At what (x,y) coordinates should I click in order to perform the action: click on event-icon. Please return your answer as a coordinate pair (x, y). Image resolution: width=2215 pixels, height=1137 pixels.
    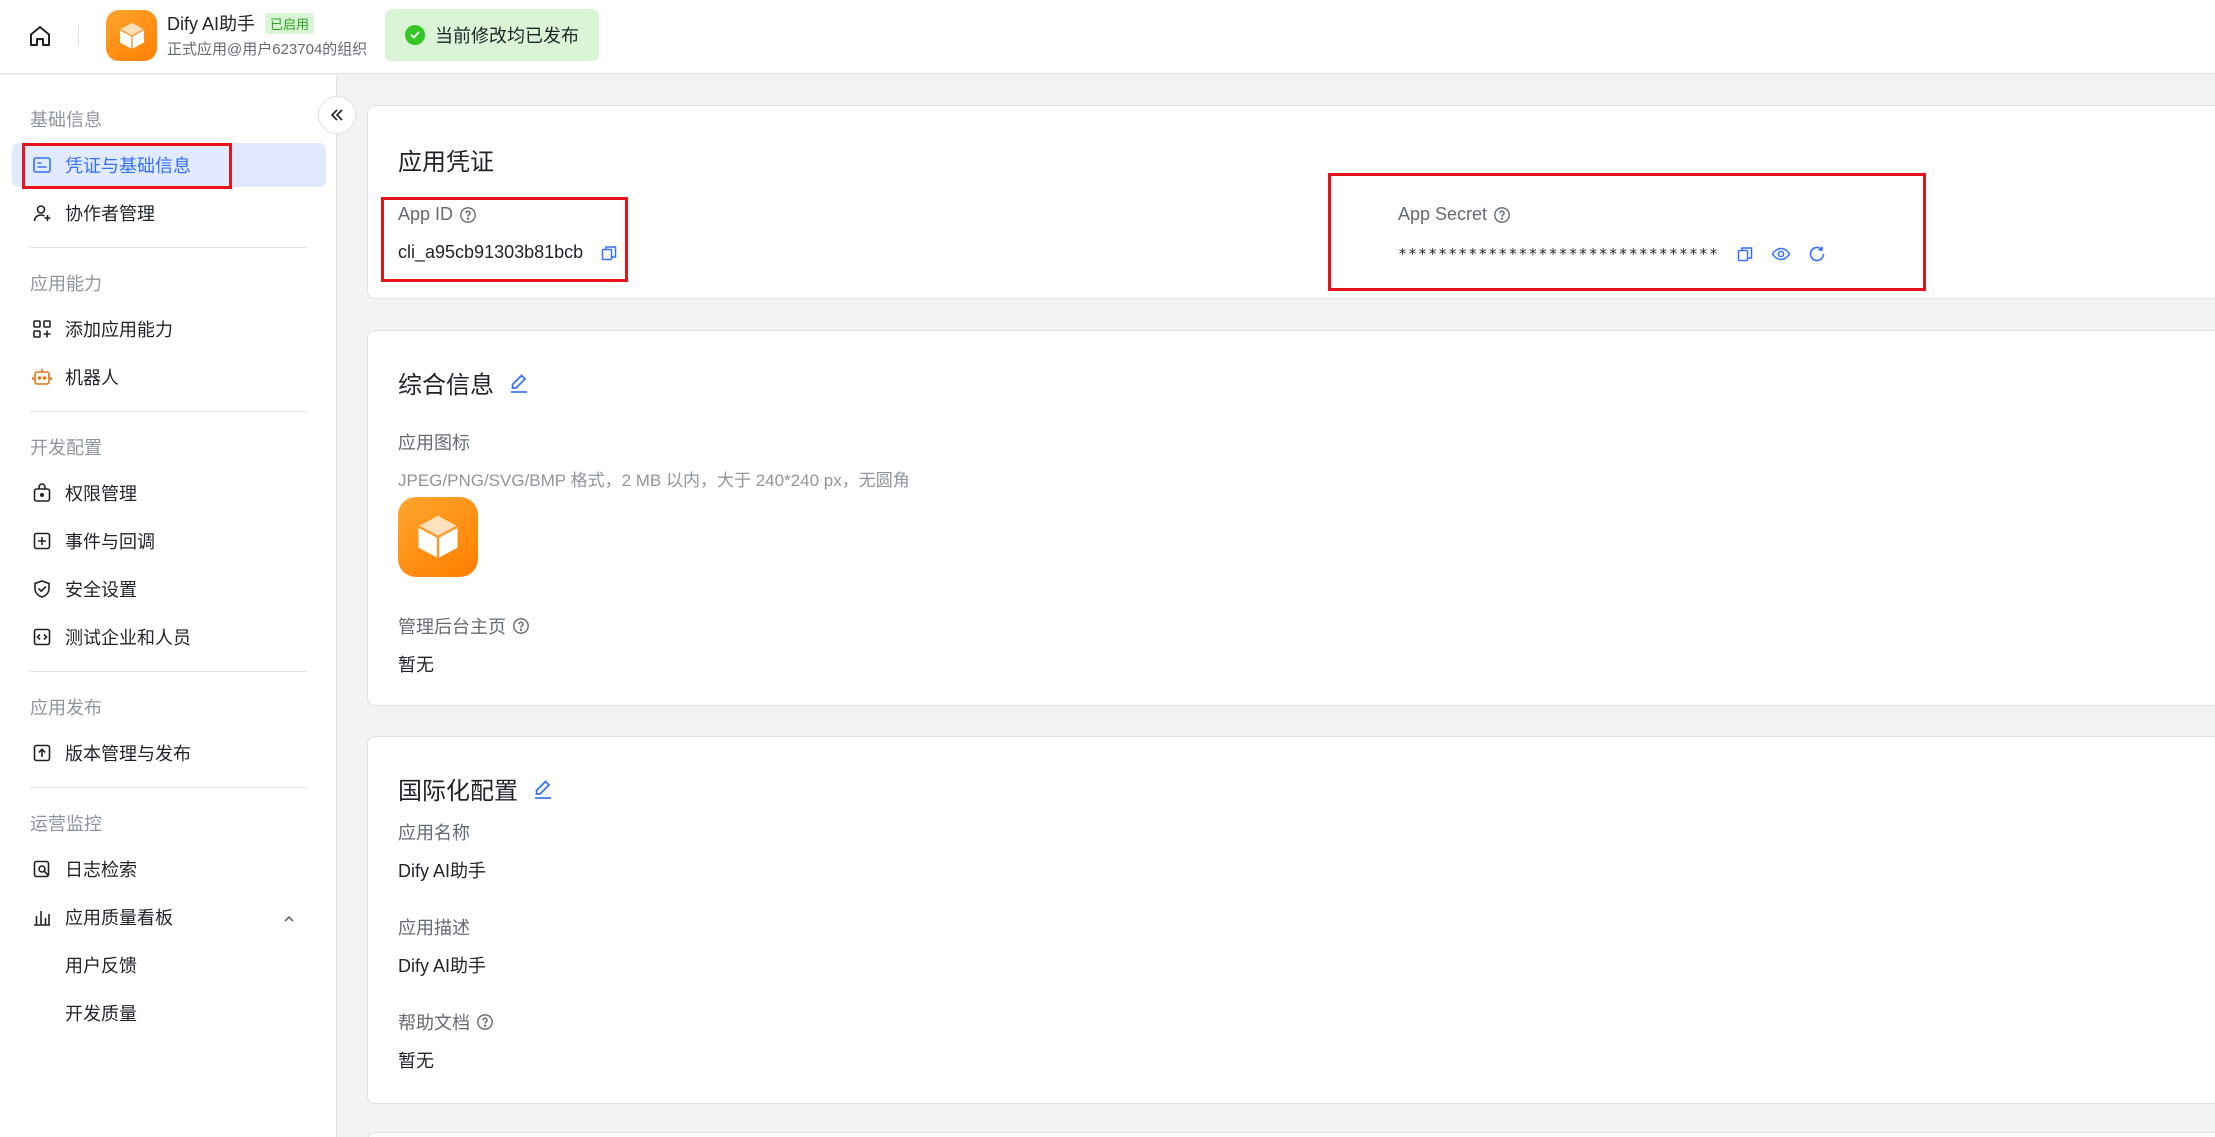
    Looking at the image, I should click on (42, 541).